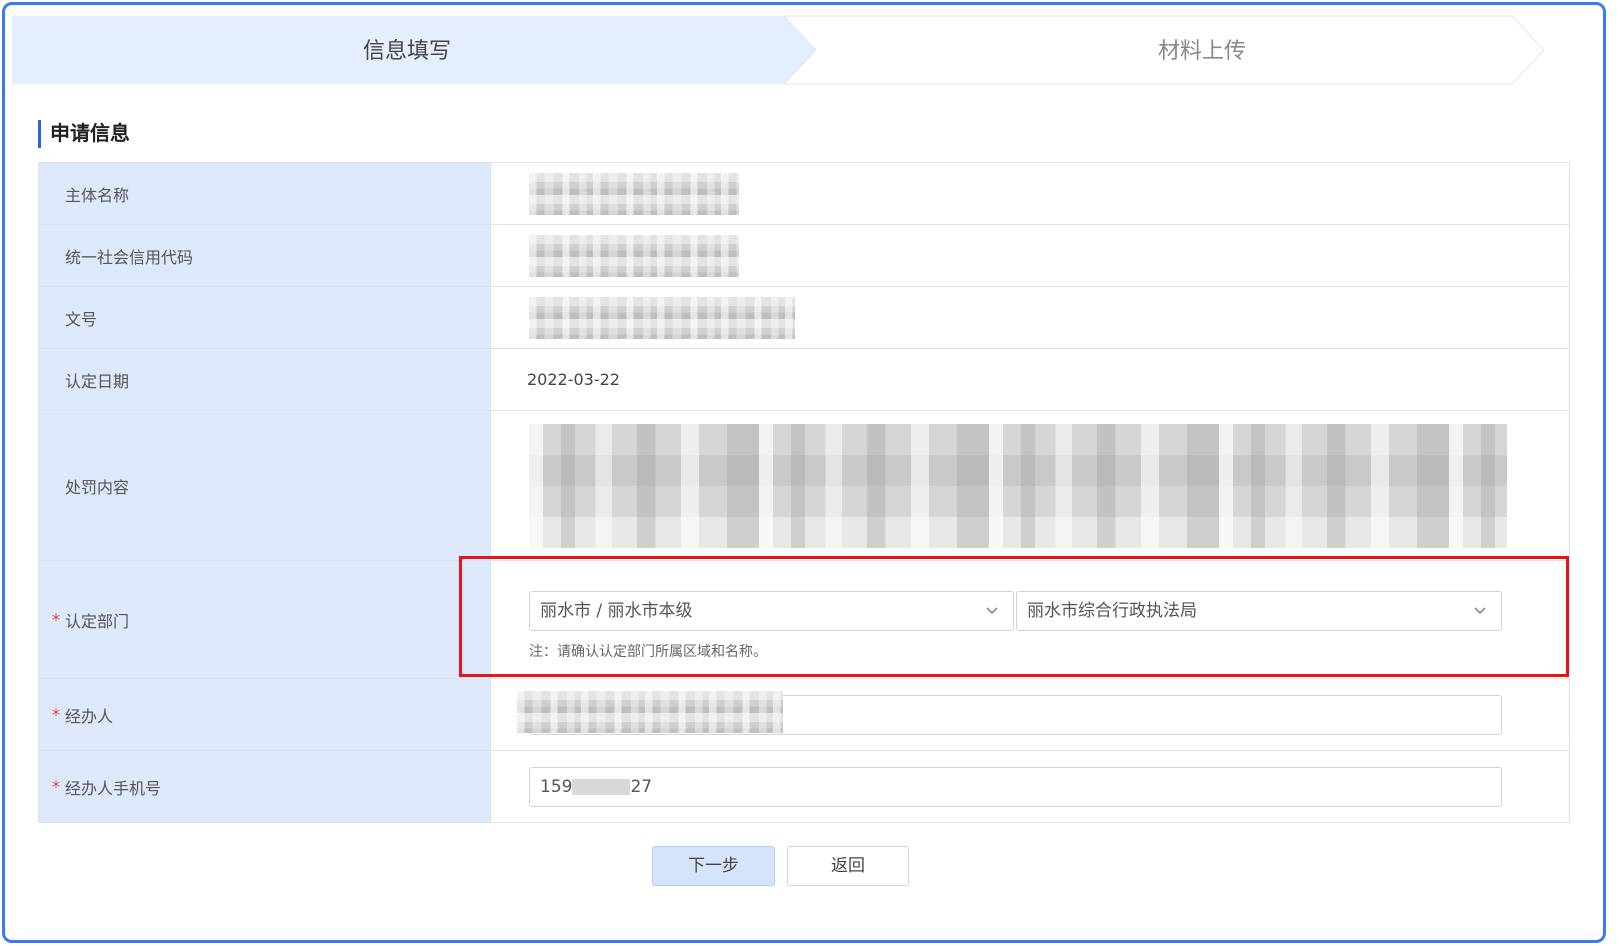  I want to click on value-penalty, so click(1030, 485).